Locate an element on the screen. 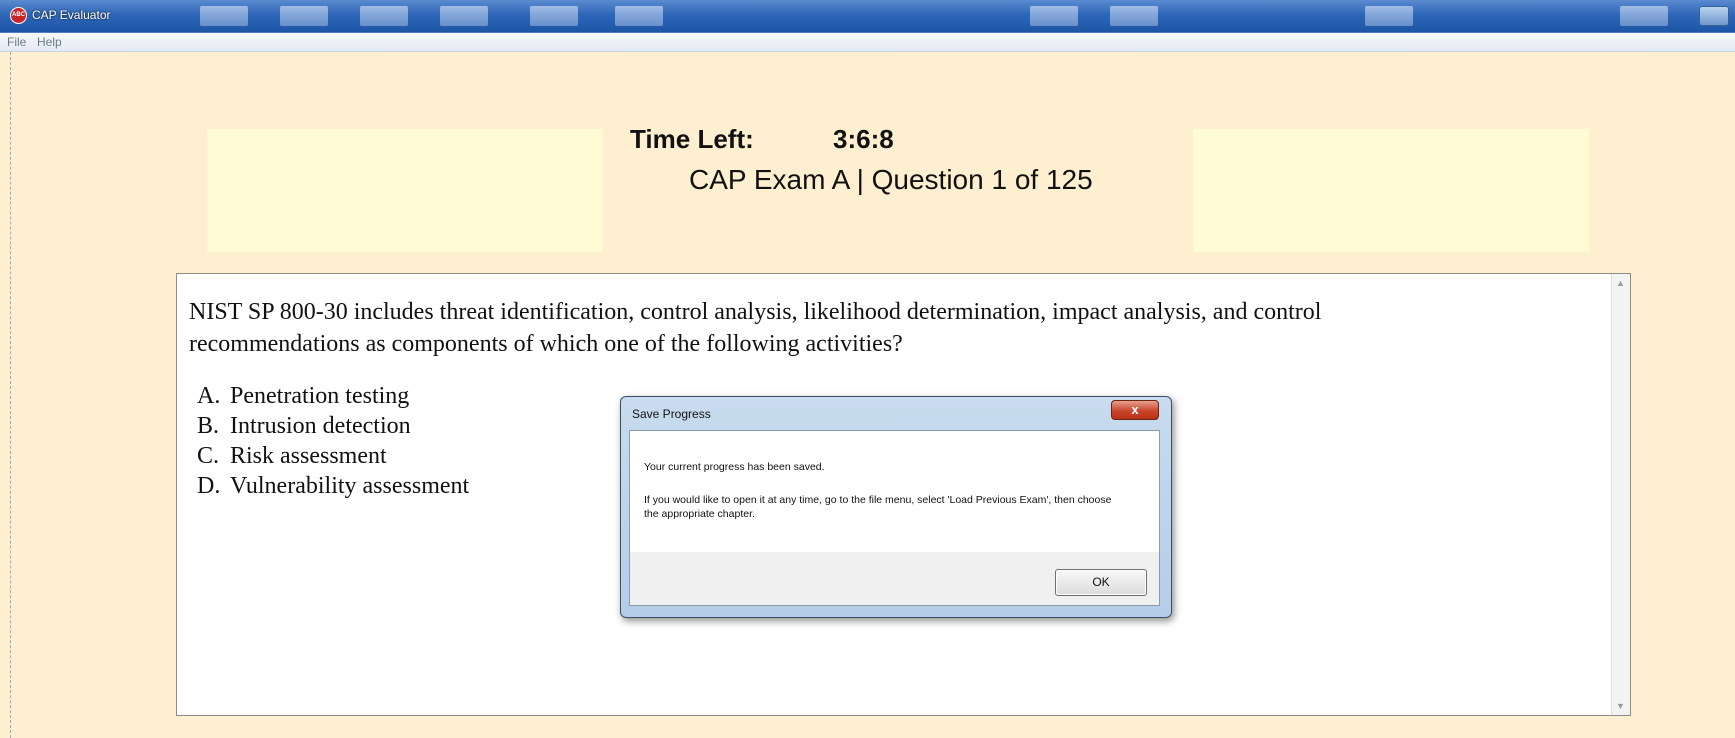  window-title: CAP Evaluator is located at coordinates (71, 15).